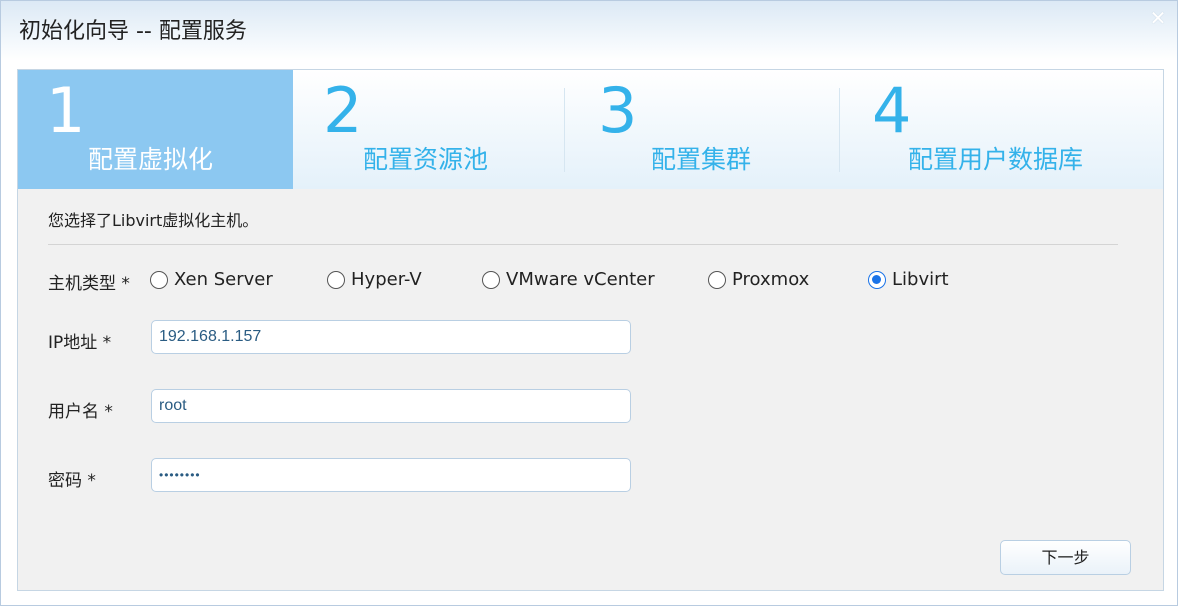  Describe the element at coordinates (80, 412) in the screenshot. I see `username-label: 用户名 *` at that location.